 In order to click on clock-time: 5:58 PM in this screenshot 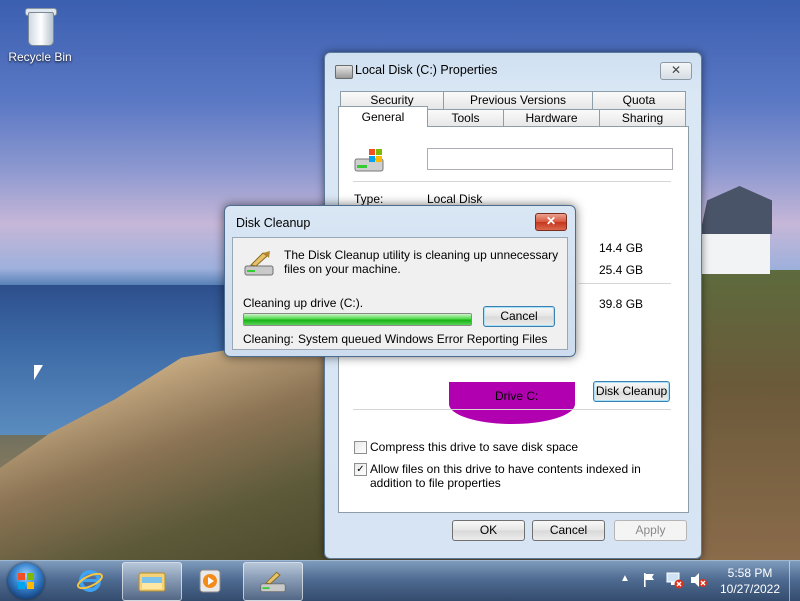, I will do `click(750, 573)`.